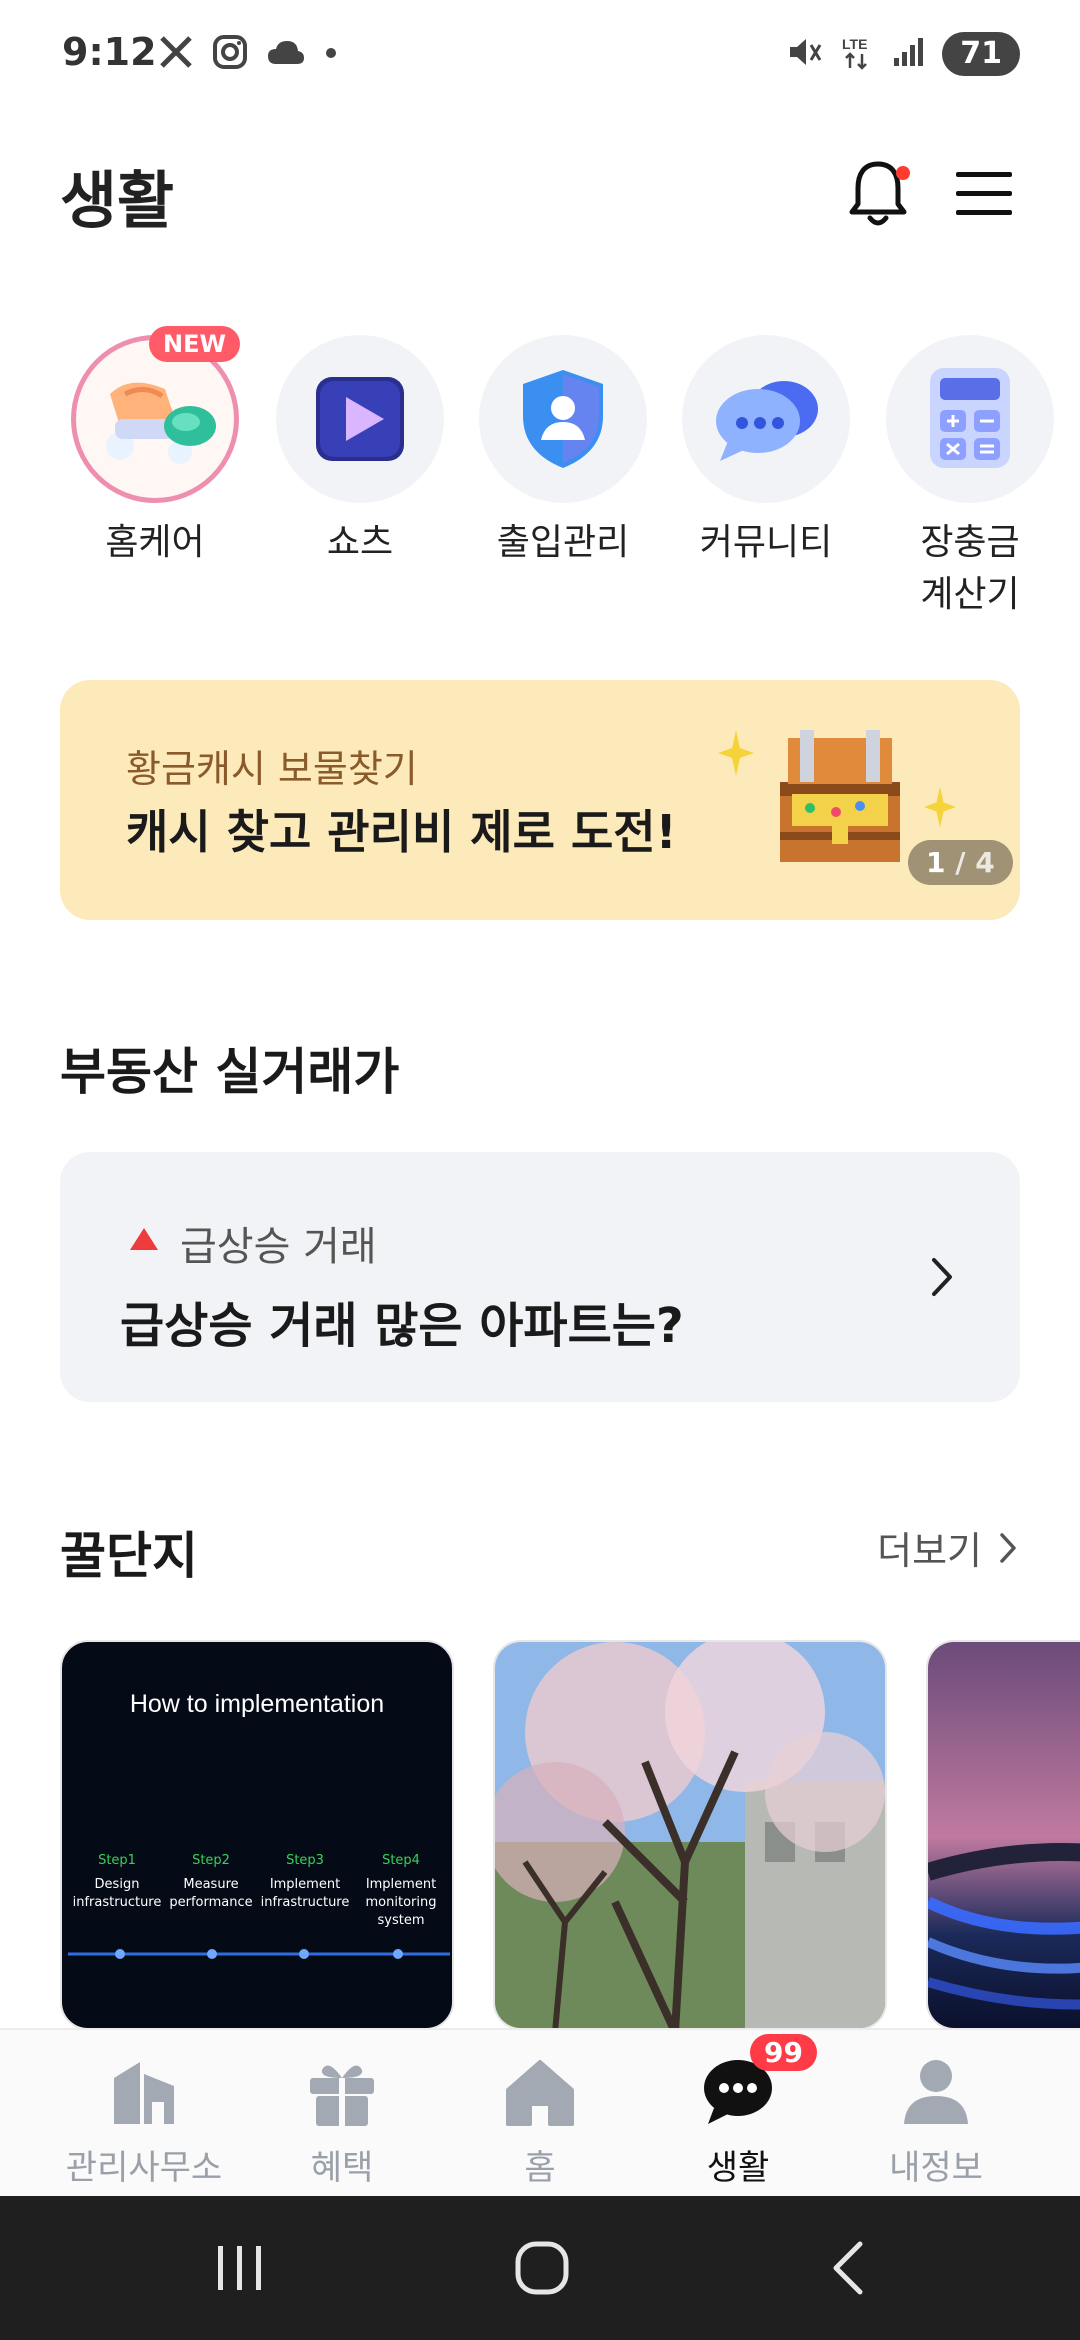 The image size is (1080, 2340). I want to click on homecare-icon-circle: NEW, so click(155, 414).